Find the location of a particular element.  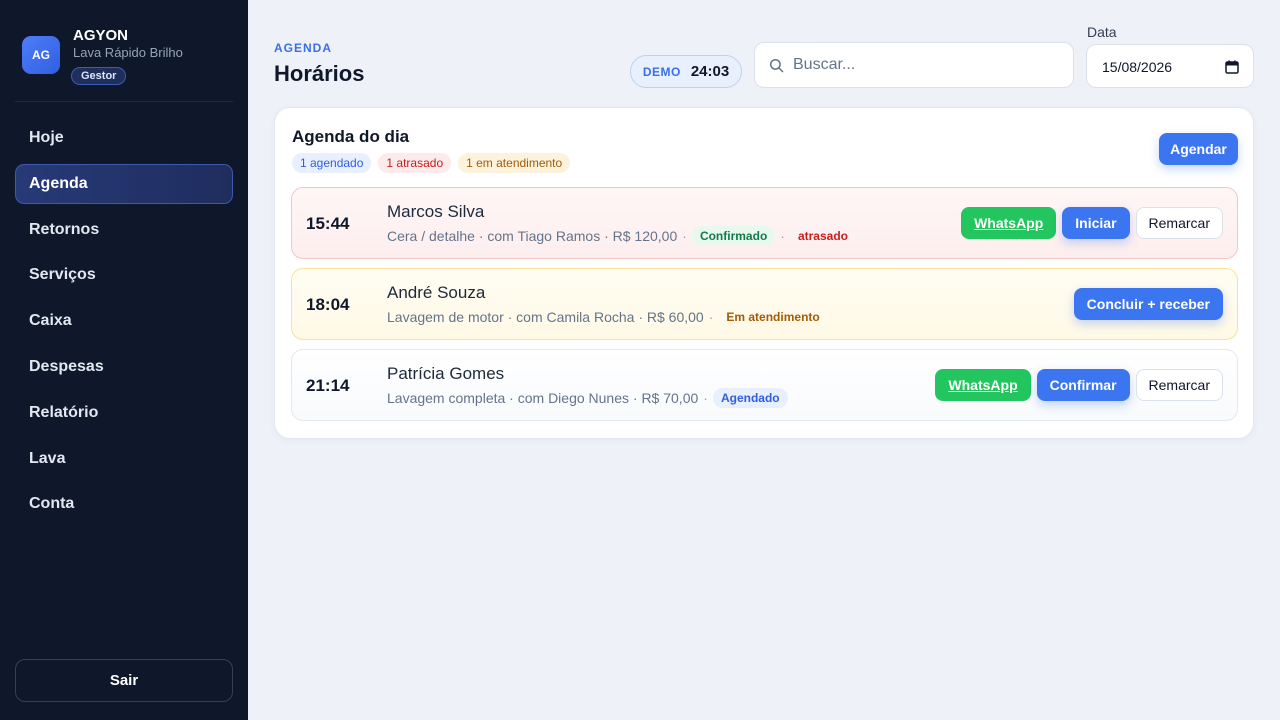

business-name: Lava Rápido Brilho is located at coordinates (128, 52).